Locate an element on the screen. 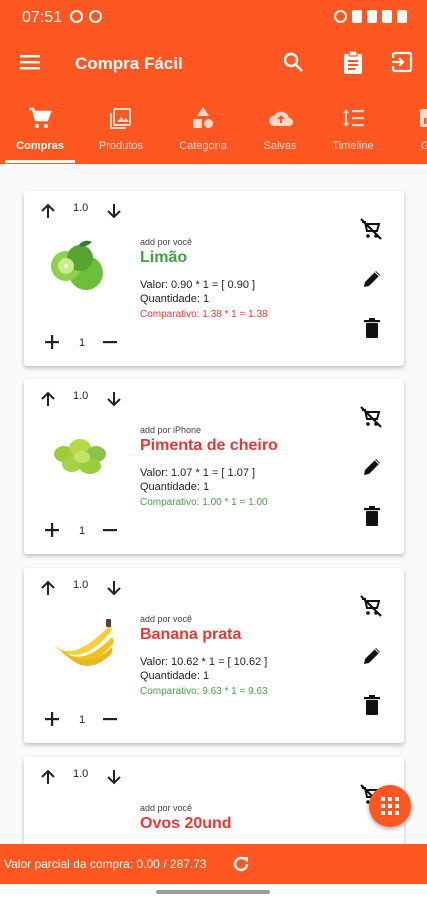 The image size is (427, 900). chart-icon is located at coordinates (422, 120).